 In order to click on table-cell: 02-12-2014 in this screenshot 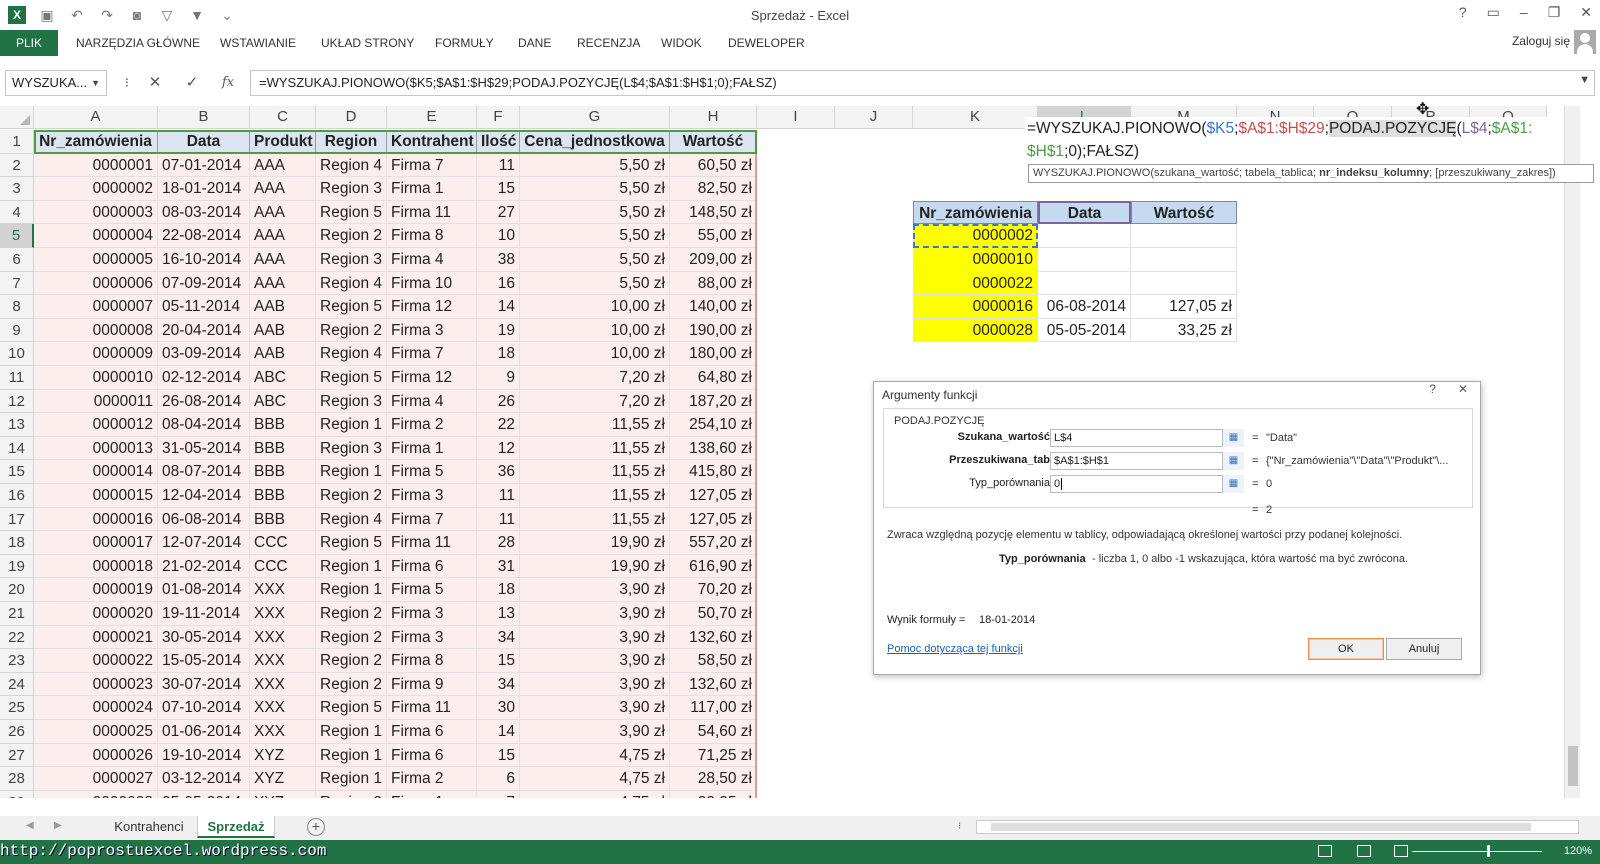, I will do `click(204, 378)`.